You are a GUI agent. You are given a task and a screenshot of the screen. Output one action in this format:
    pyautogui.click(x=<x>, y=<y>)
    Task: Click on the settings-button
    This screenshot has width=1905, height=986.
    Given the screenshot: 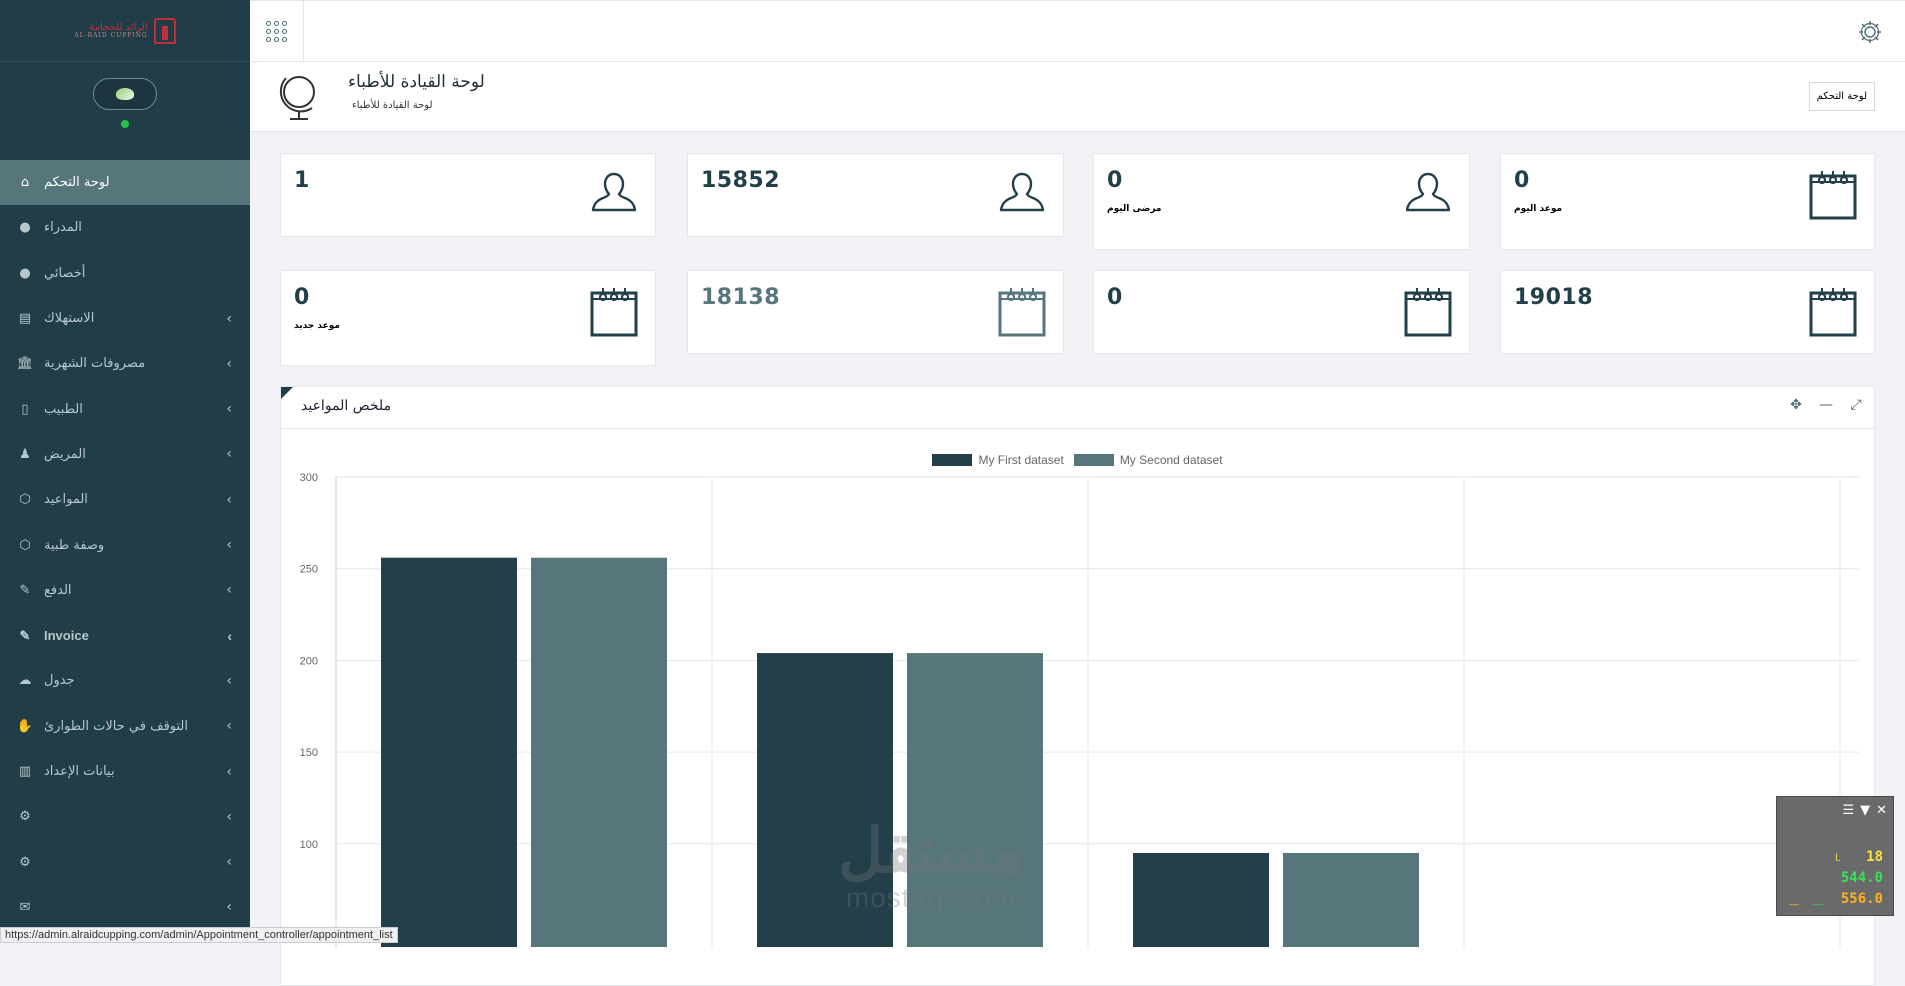 What is the action you would take?
    pyautogui.click(x=1870, y=32)
    